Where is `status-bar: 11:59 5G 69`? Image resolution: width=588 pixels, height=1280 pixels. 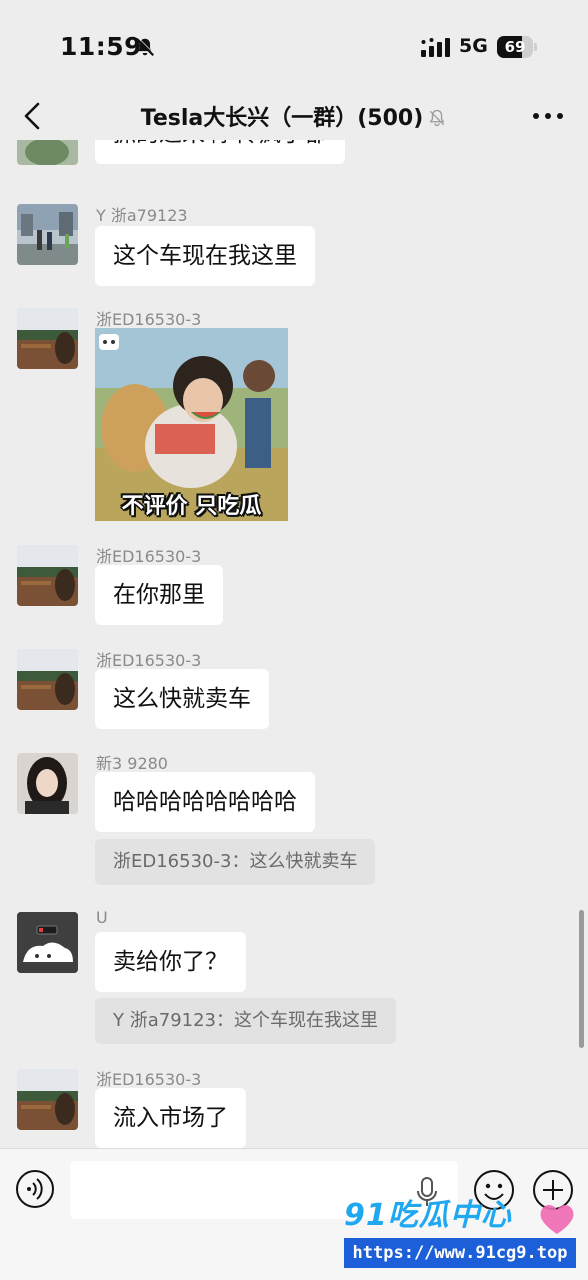 status-bar: 11:59 5G 69 is located at coordinates (294, 46).